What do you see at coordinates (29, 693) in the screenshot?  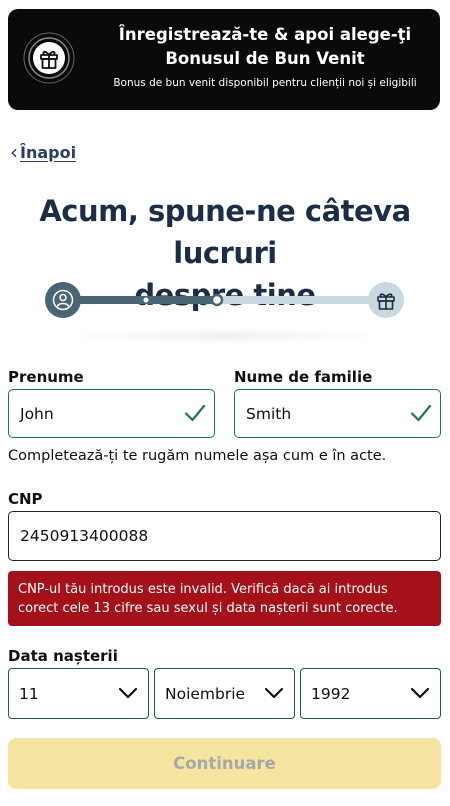 I see `dob-day-value: 11` at bounding box center [29, 693].